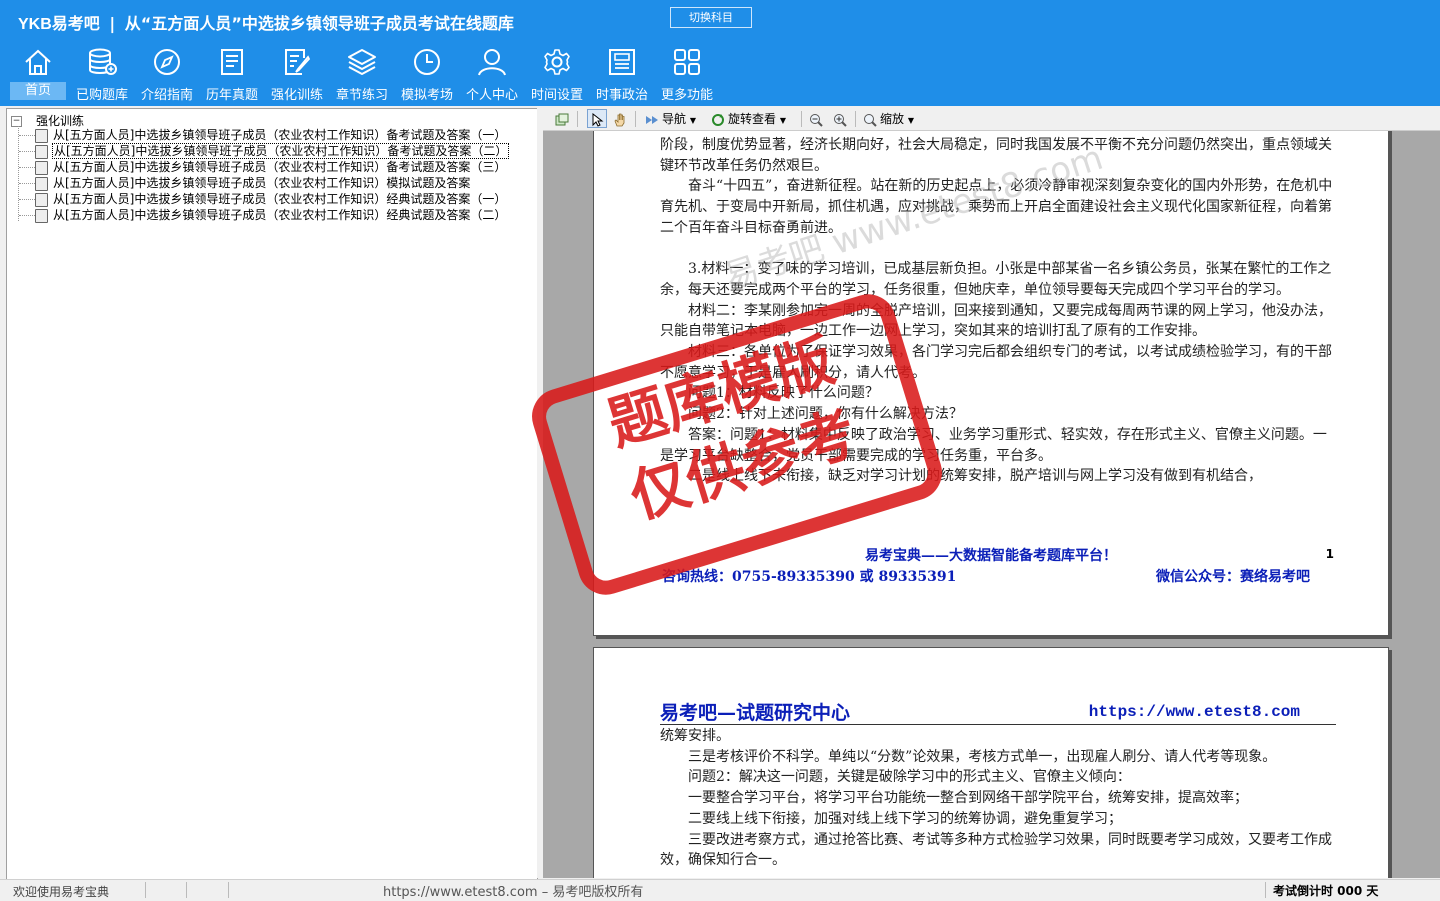 Image resolution: width=1440 pixels, height=901 pixels. Describe the element at coordinates (711, 17) in the screenshot. I see `switch-subject-button: 切换科目` at that location.